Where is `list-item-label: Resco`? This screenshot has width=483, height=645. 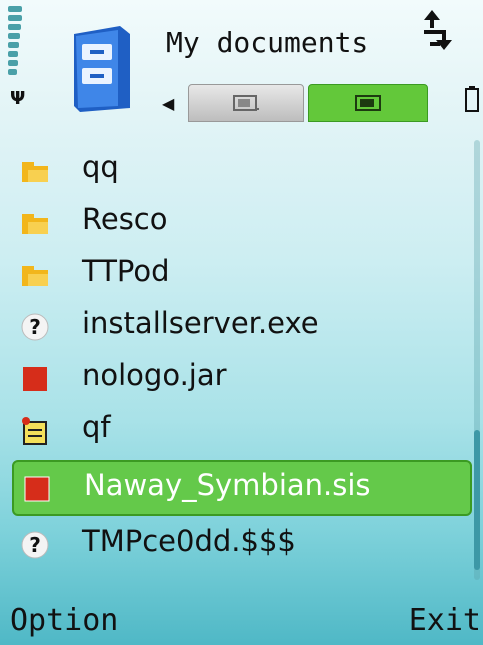 list-item-label: Resco is located at coordinates (125, 219).